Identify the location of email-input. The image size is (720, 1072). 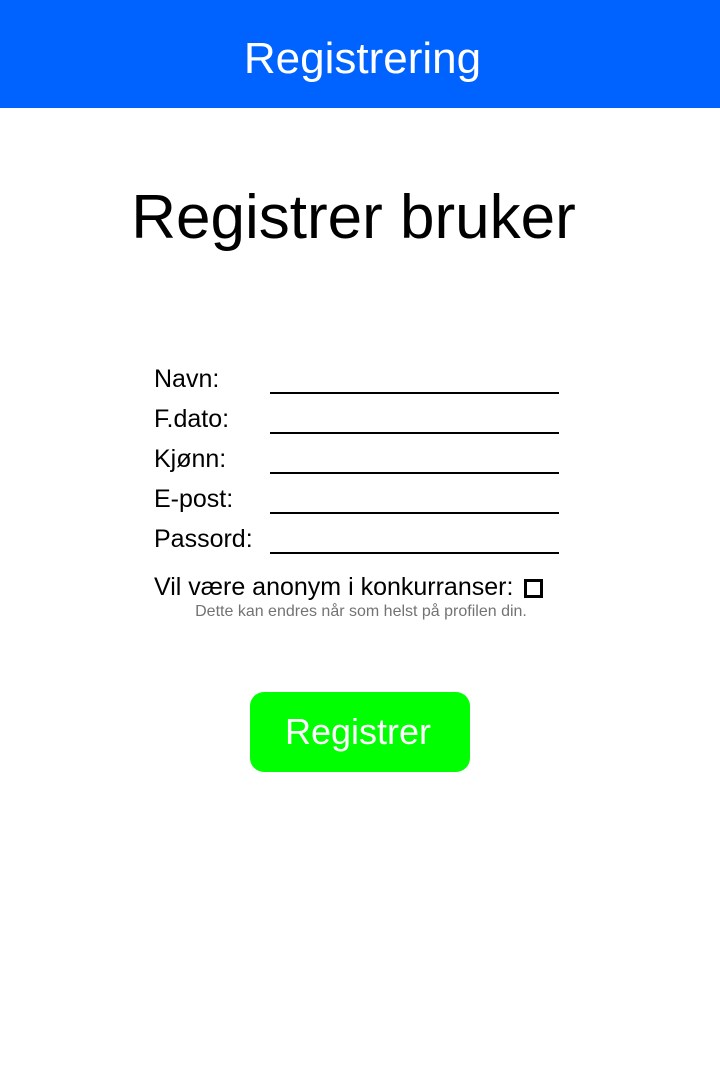
(414, 499).